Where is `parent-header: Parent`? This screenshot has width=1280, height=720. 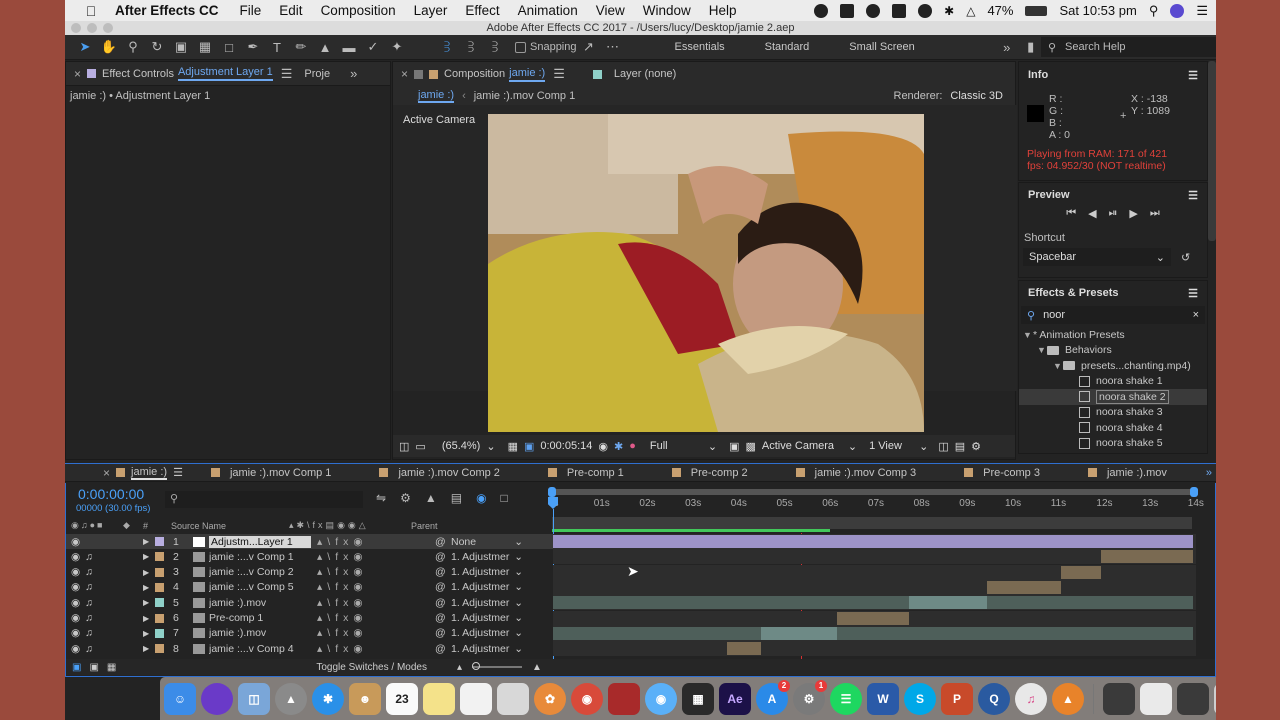 parent-header: Parent is located at coordinates (424, 526).